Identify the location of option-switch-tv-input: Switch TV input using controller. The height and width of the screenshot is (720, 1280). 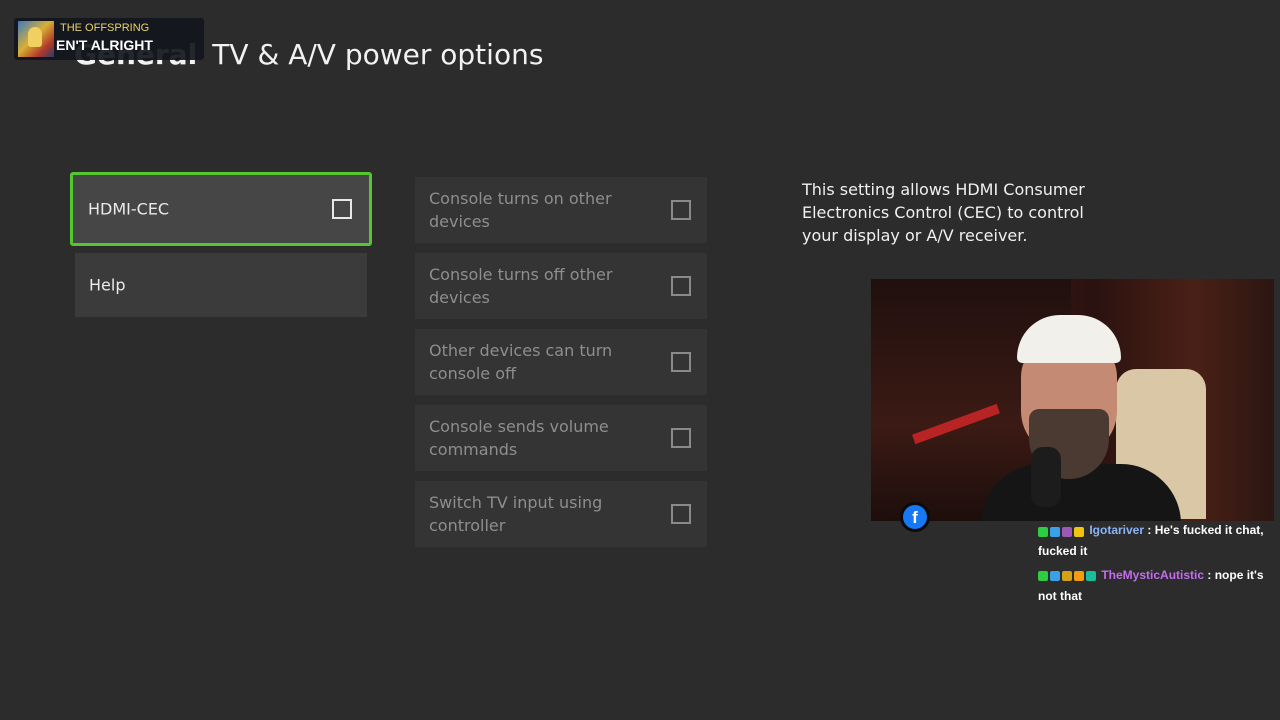
(561, 514).